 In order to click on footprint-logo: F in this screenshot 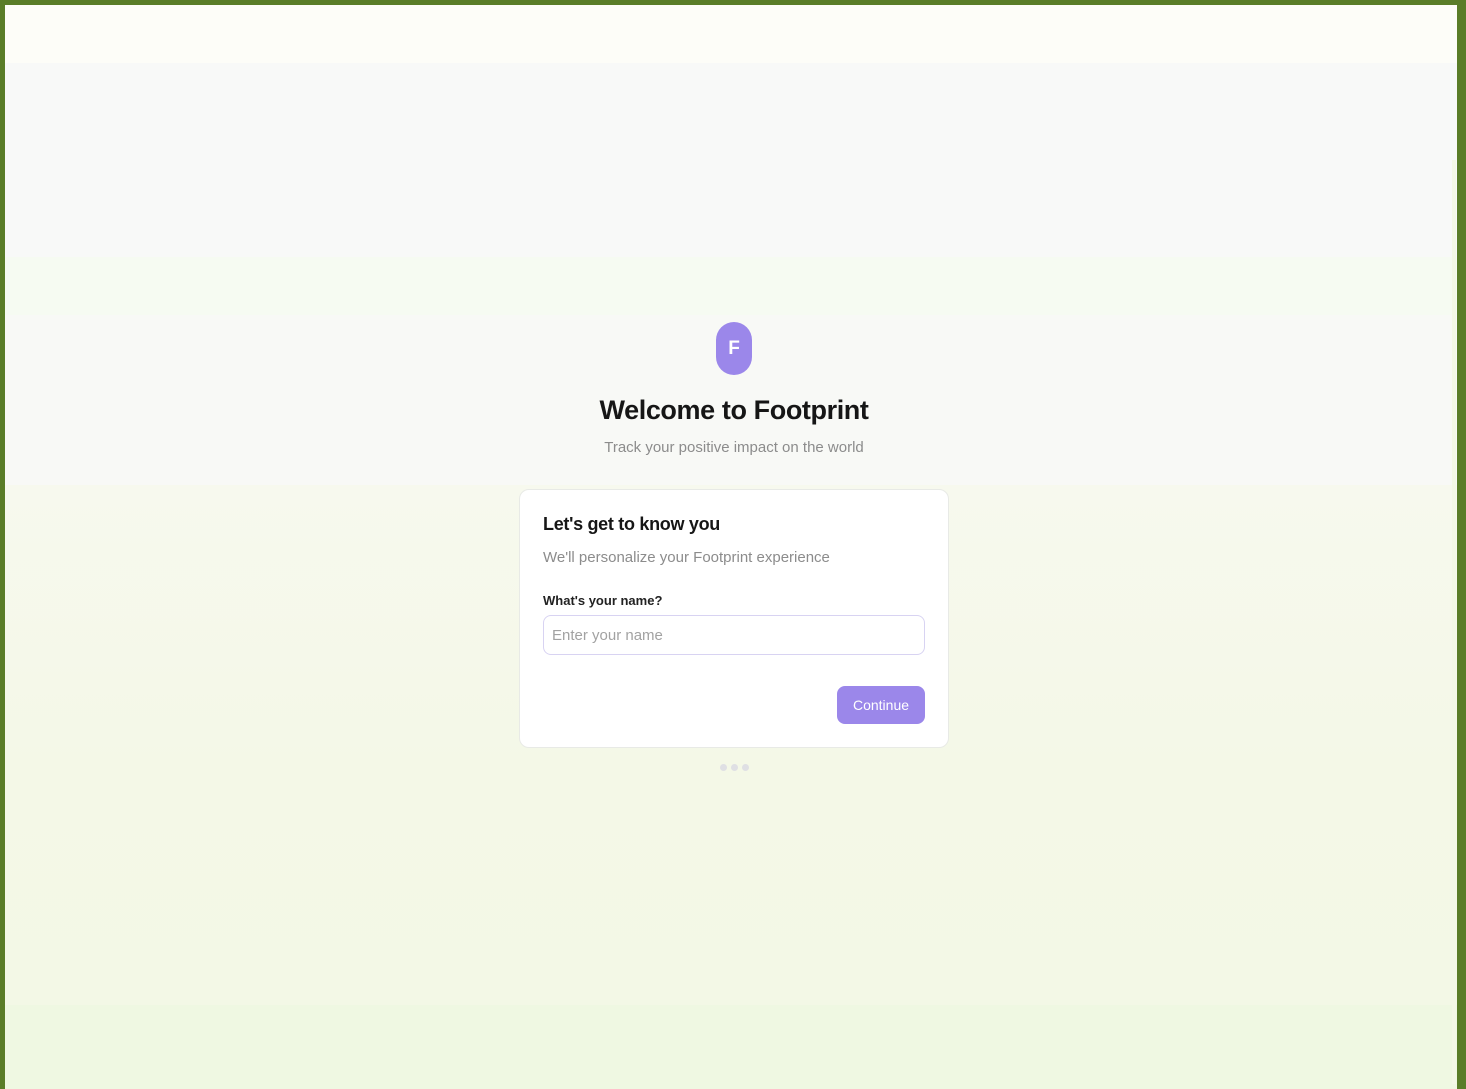, I will do `click(734, 348)`.